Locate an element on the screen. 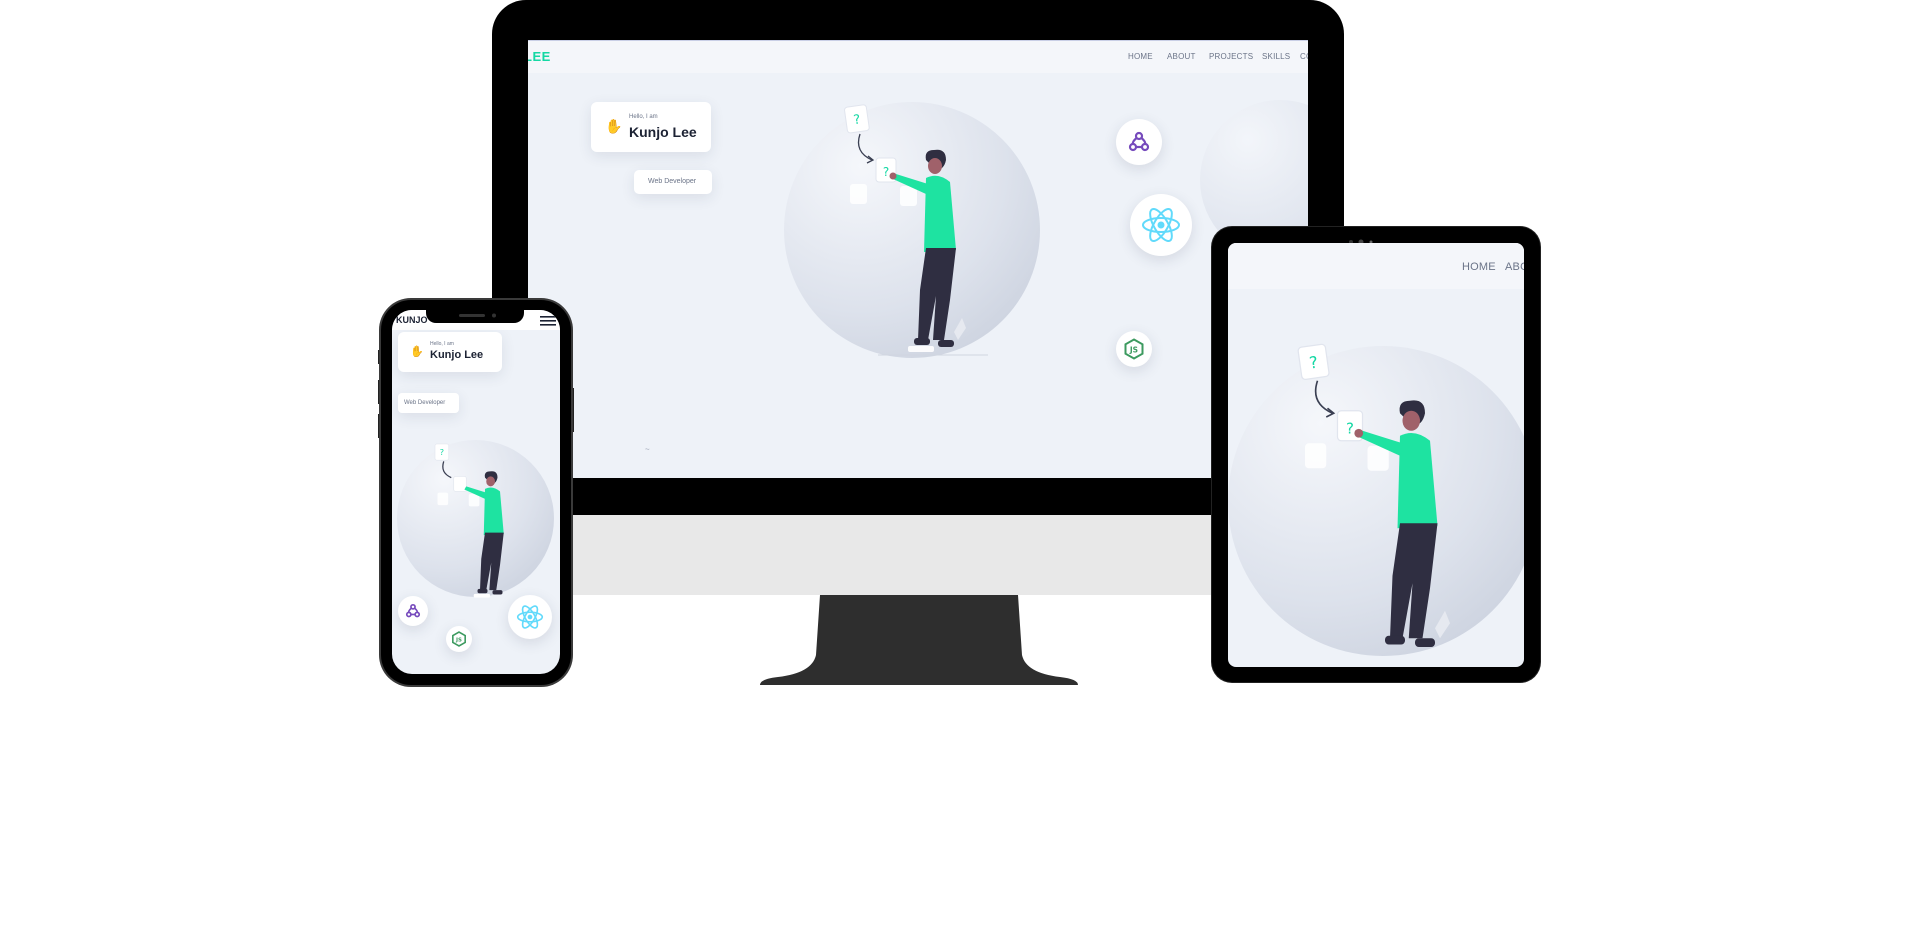  nav-projects: PROJECTS is located at coordinates (1231, 56).